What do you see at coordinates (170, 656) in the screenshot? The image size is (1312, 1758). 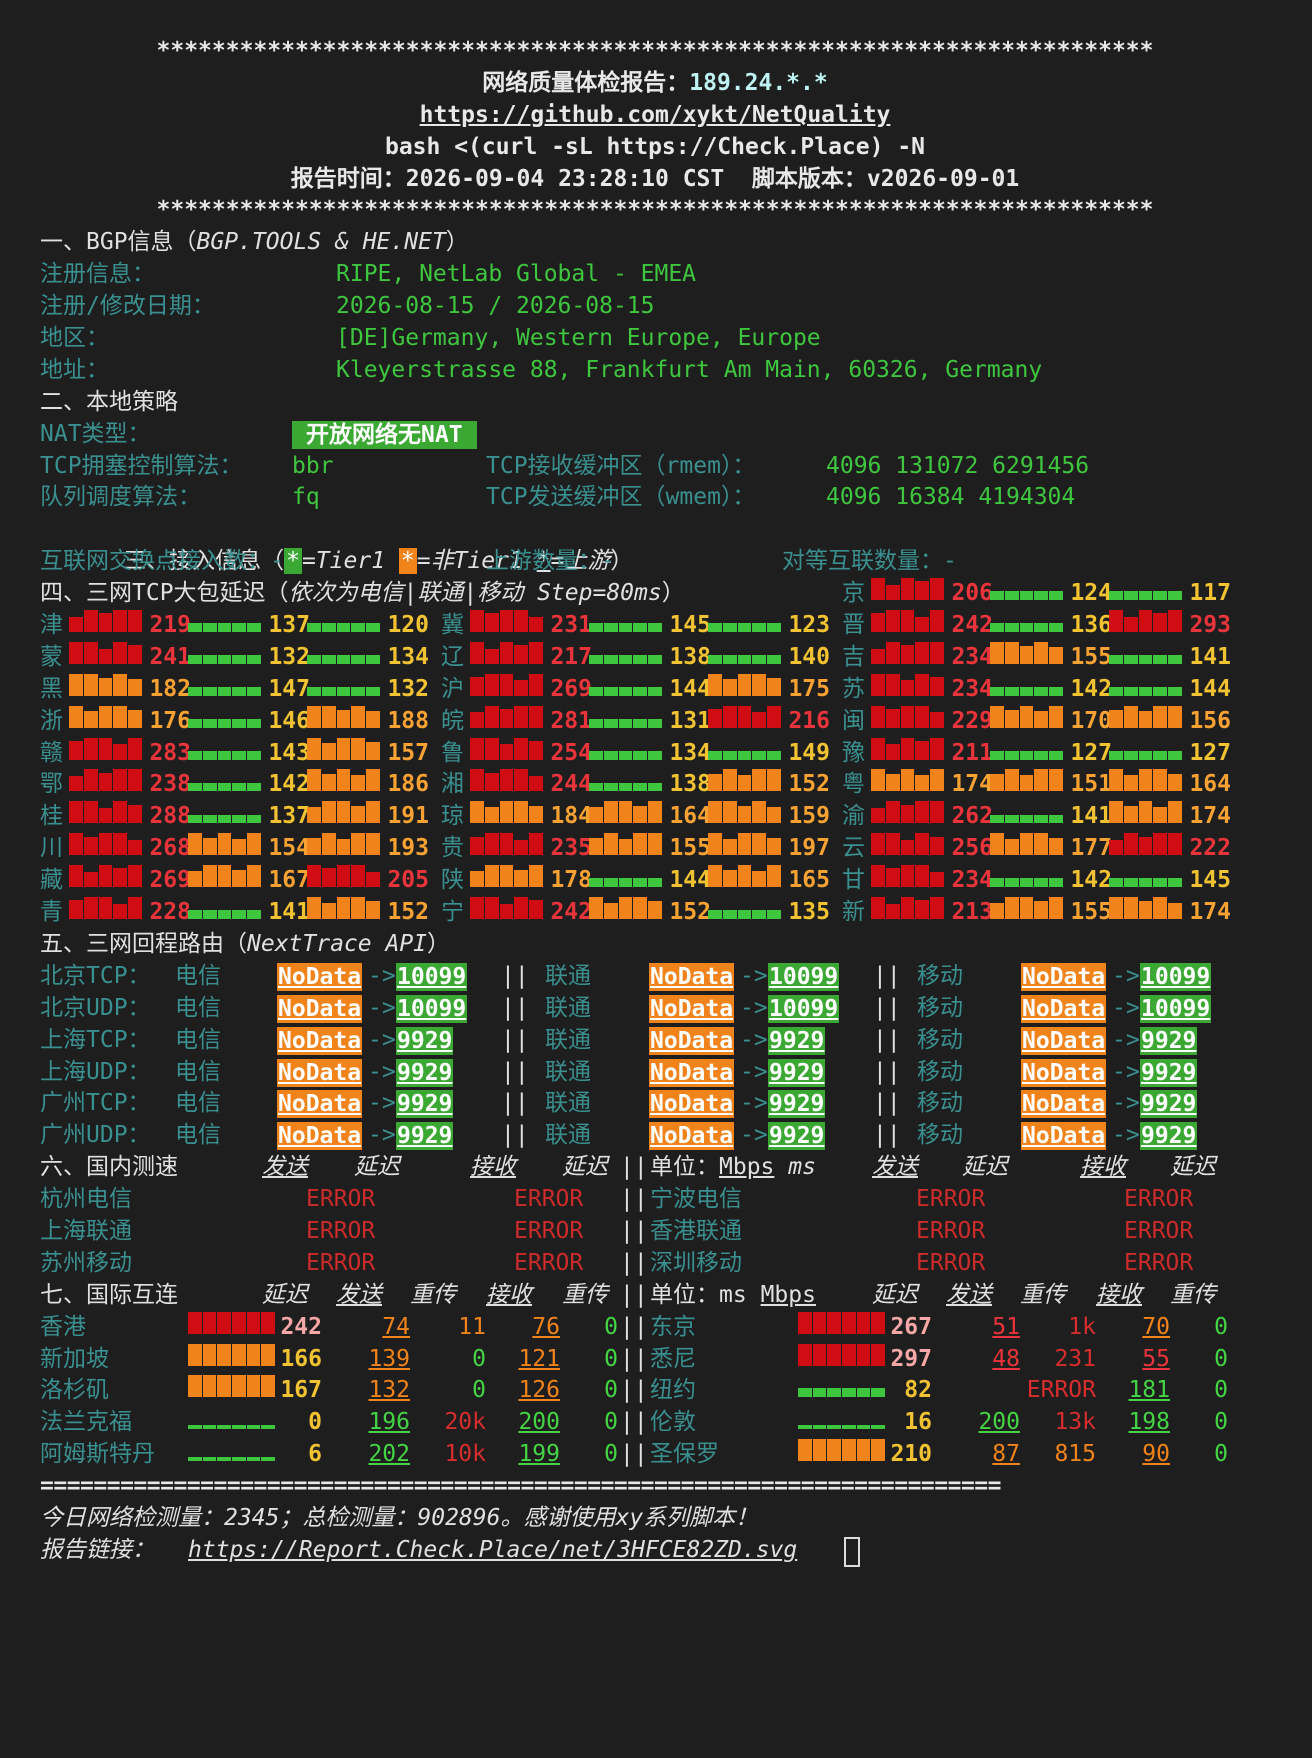 I see `latency-value: 241` at bounding box center [170, 656].